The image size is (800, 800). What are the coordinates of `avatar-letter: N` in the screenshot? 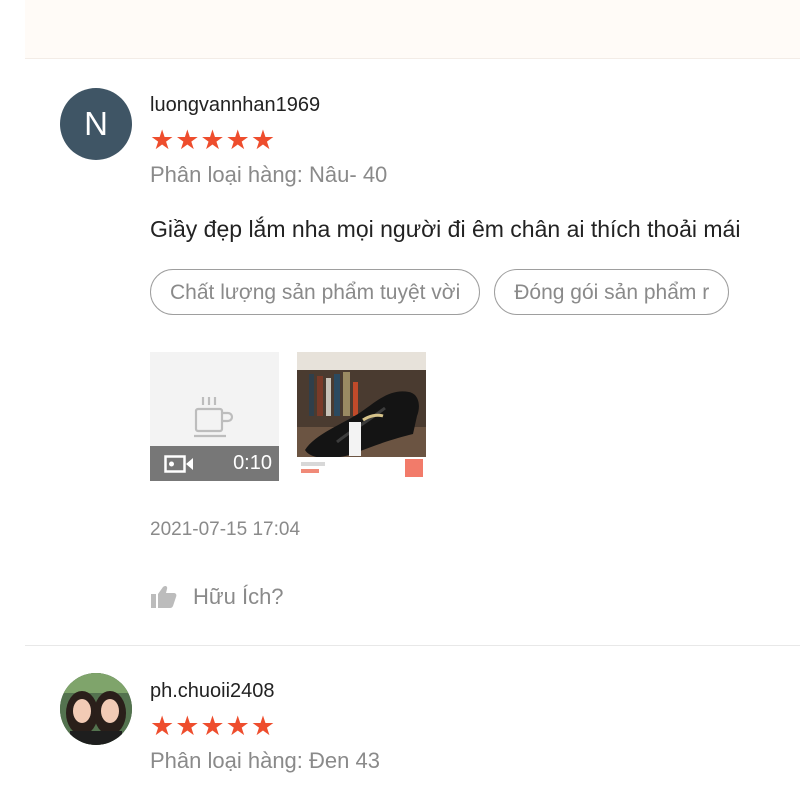 It's located at (96, 123).